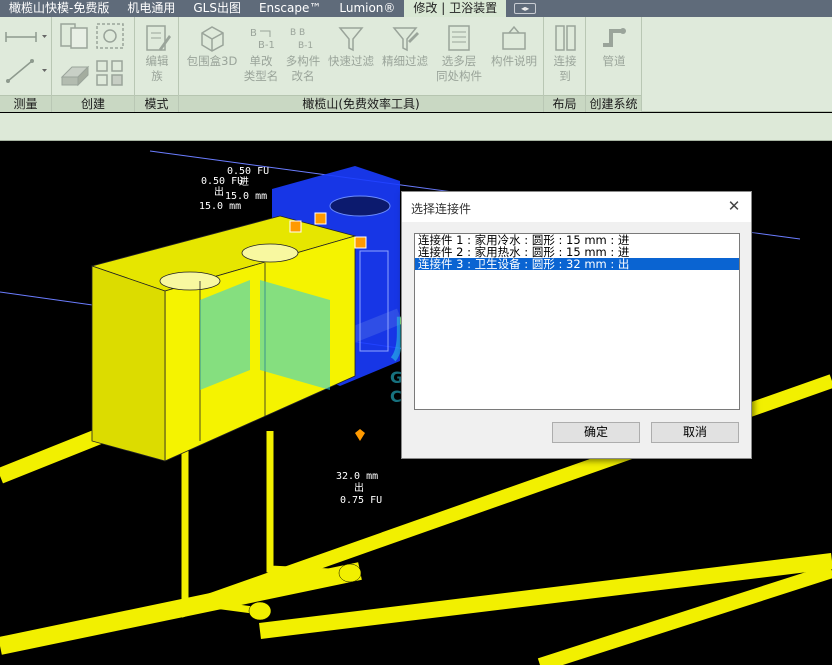 This screenshot has width=832, height=665. Describe the element at coordinates (577, 264) in the screenshot. I see `list-item-selected: 连接件 3 : 卫生设备 : 圆形 : 32 mm : 出` at that location.